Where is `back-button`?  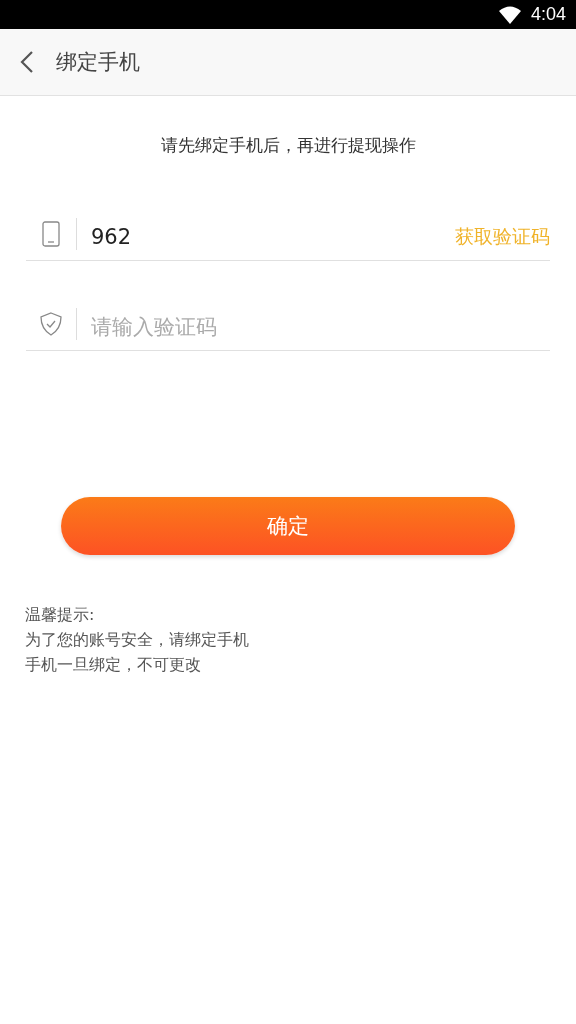
back-button is located at coordinates (27, 62).